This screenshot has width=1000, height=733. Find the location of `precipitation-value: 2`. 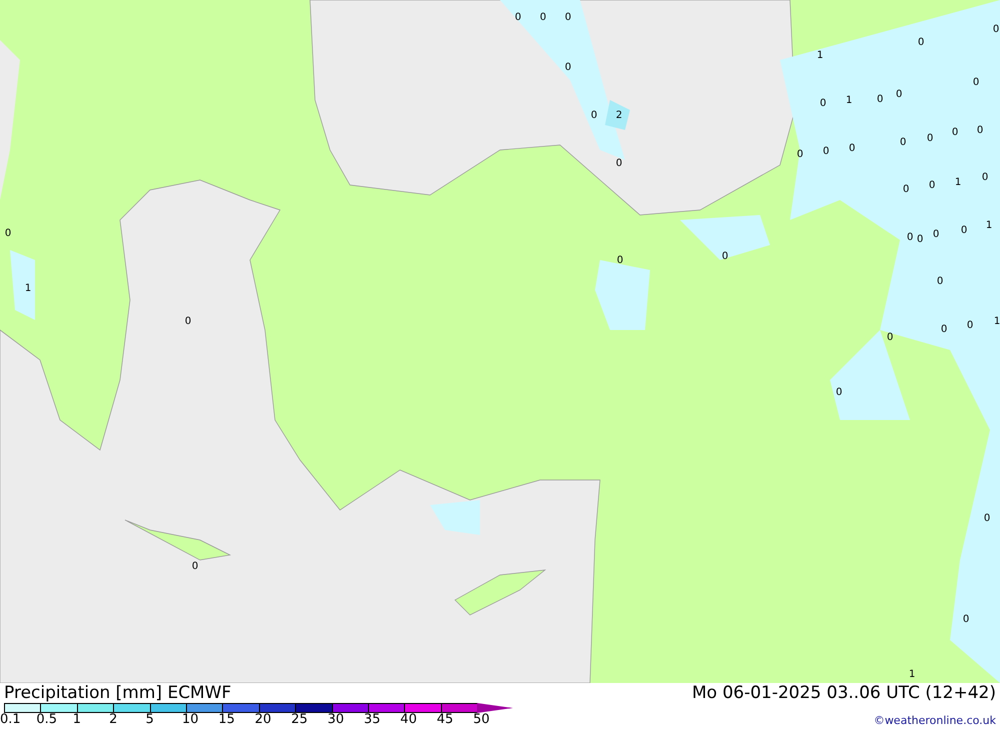

precipitation-value: 2 is located at coordinates (619, 116).